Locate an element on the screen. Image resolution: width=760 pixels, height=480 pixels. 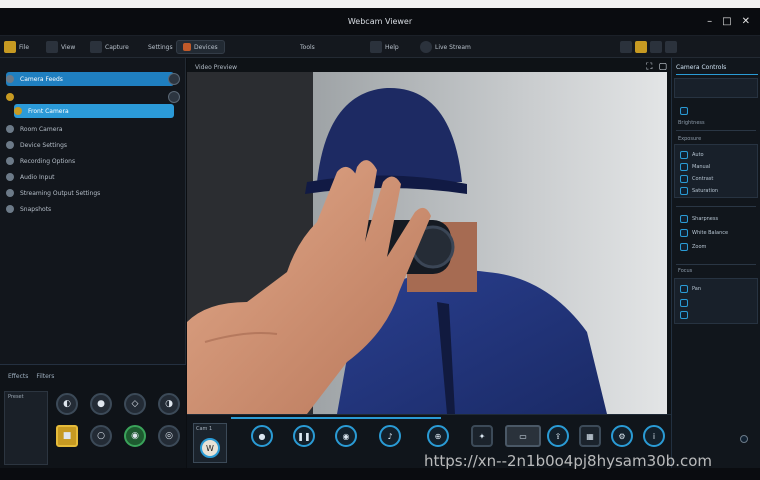
close-icon: ✕ is located at coordinates (746, 21).